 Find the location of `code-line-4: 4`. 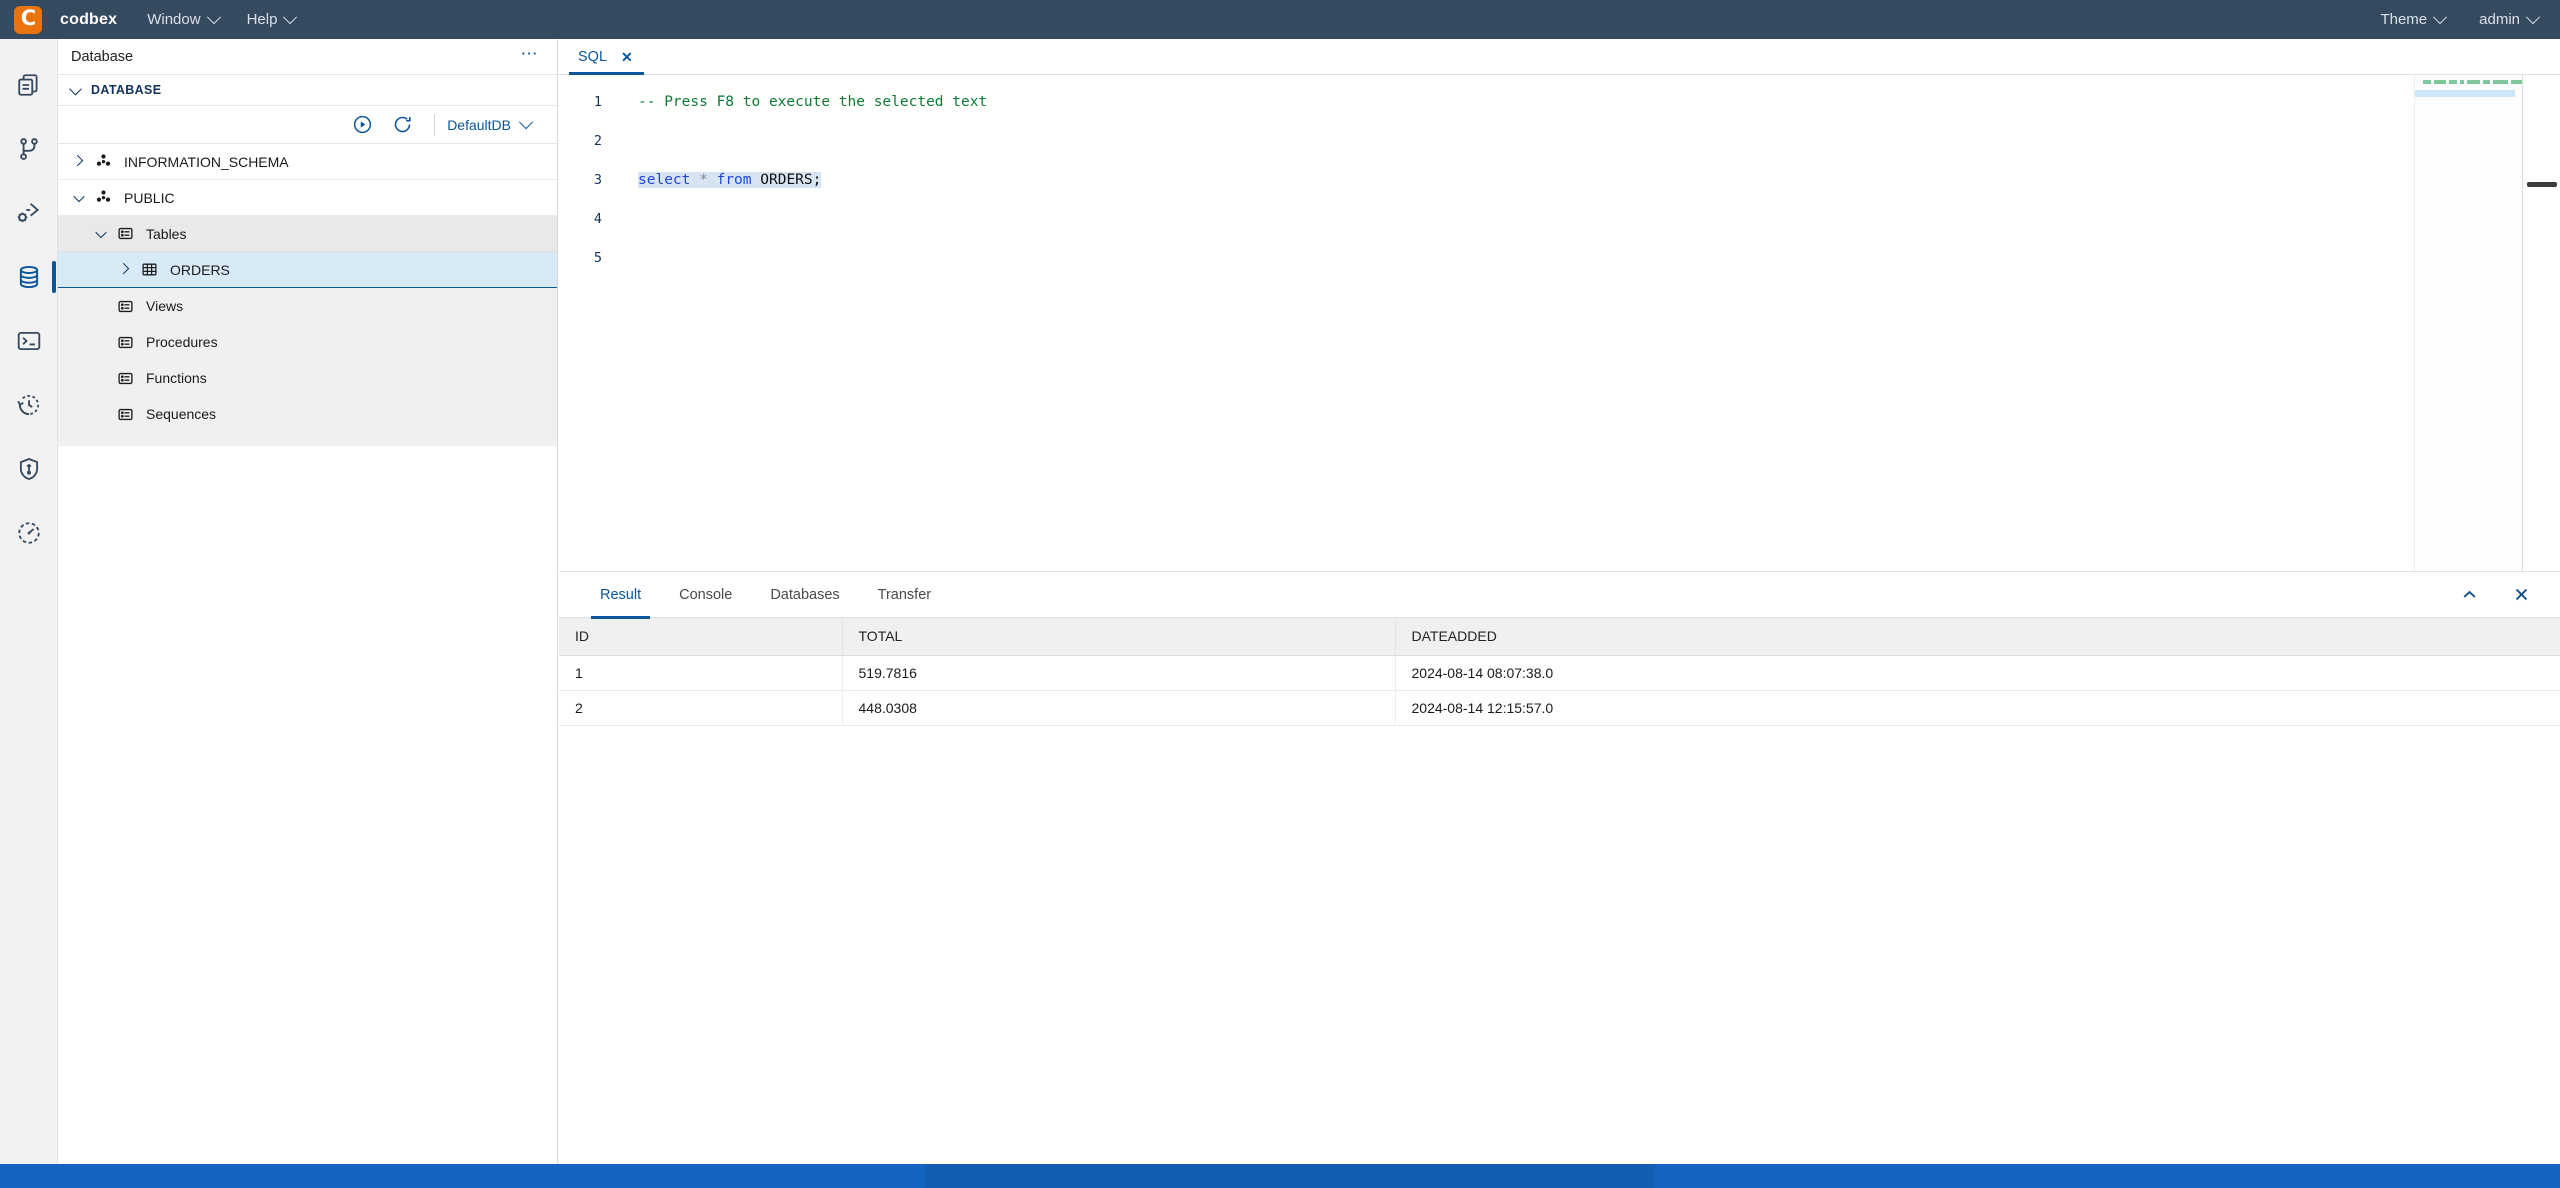

code-line-4: 4 is located at coordinates (1559, 219).